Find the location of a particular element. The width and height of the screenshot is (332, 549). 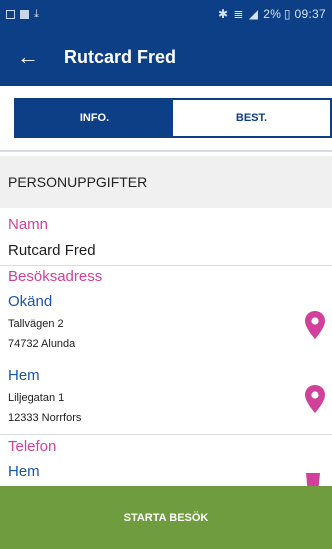

notification-icon is located at coordinates (10, 14).